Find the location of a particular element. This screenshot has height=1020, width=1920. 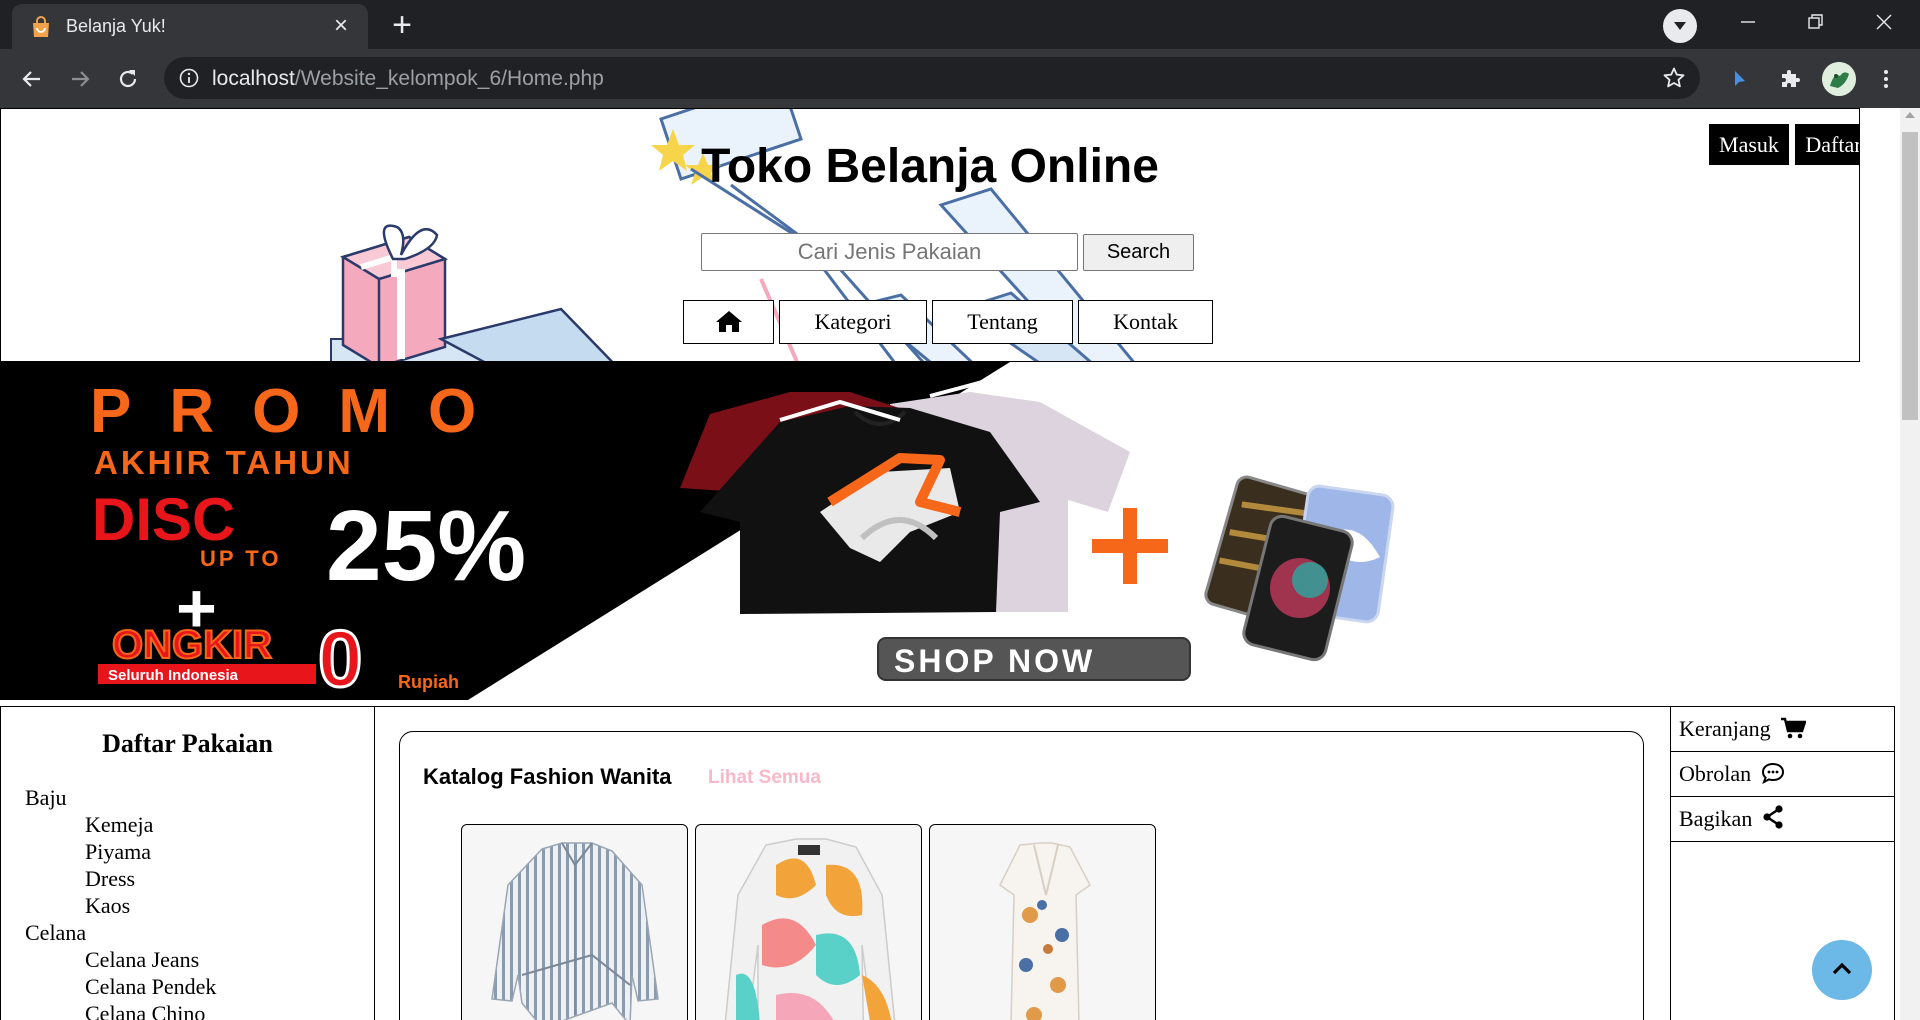

close-tab-icon: × is located at coordinates (341, 26).